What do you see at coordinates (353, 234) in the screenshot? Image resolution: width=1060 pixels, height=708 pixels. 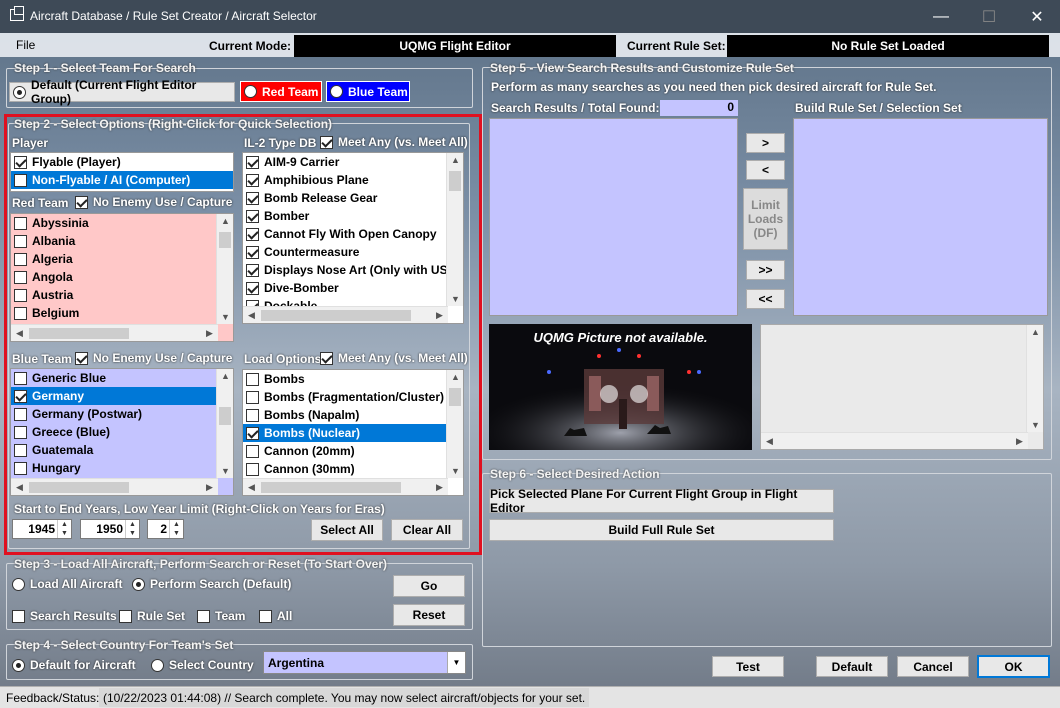 I see `list-item: Cannot Fly With Open Canopy` at bounding box center [353, 234].